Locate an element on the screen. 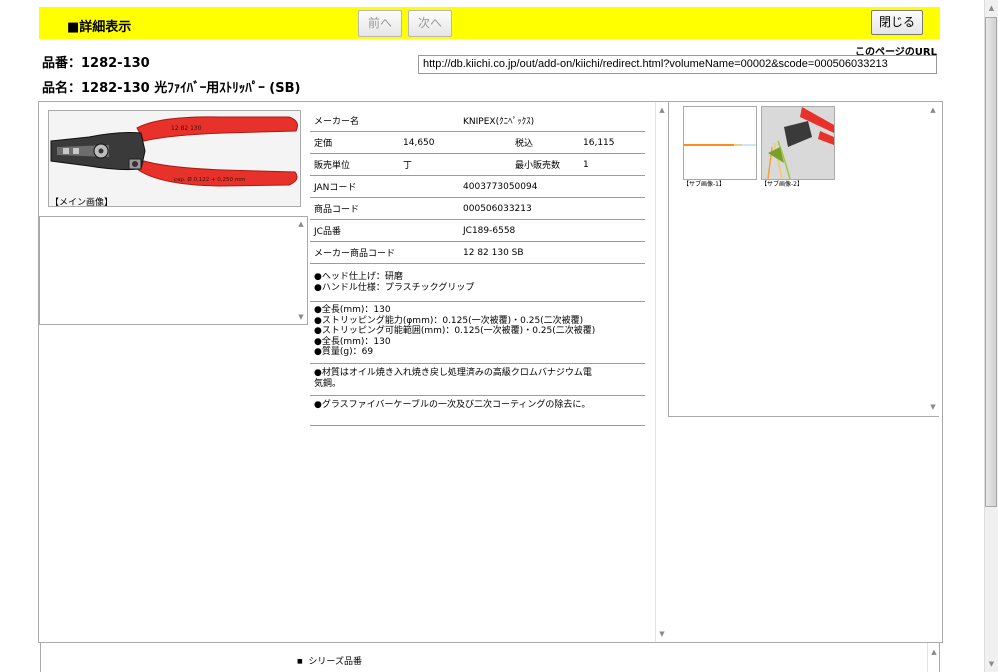 The height and width of the screenshot is (672, 998). spec-value: 1 is located at coordinates (612, 164).